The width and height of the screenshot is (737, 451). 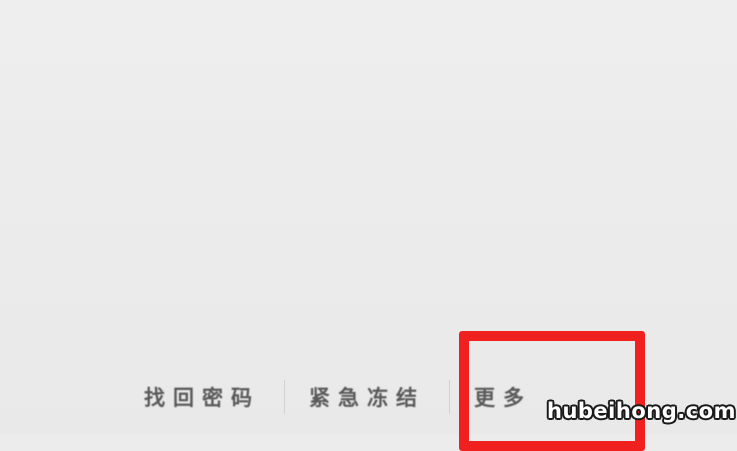 What do you see at coordinates (202, 397) in the screenshot?
I see `find-password-link: 找回密码` at bounding box center [202, 397].